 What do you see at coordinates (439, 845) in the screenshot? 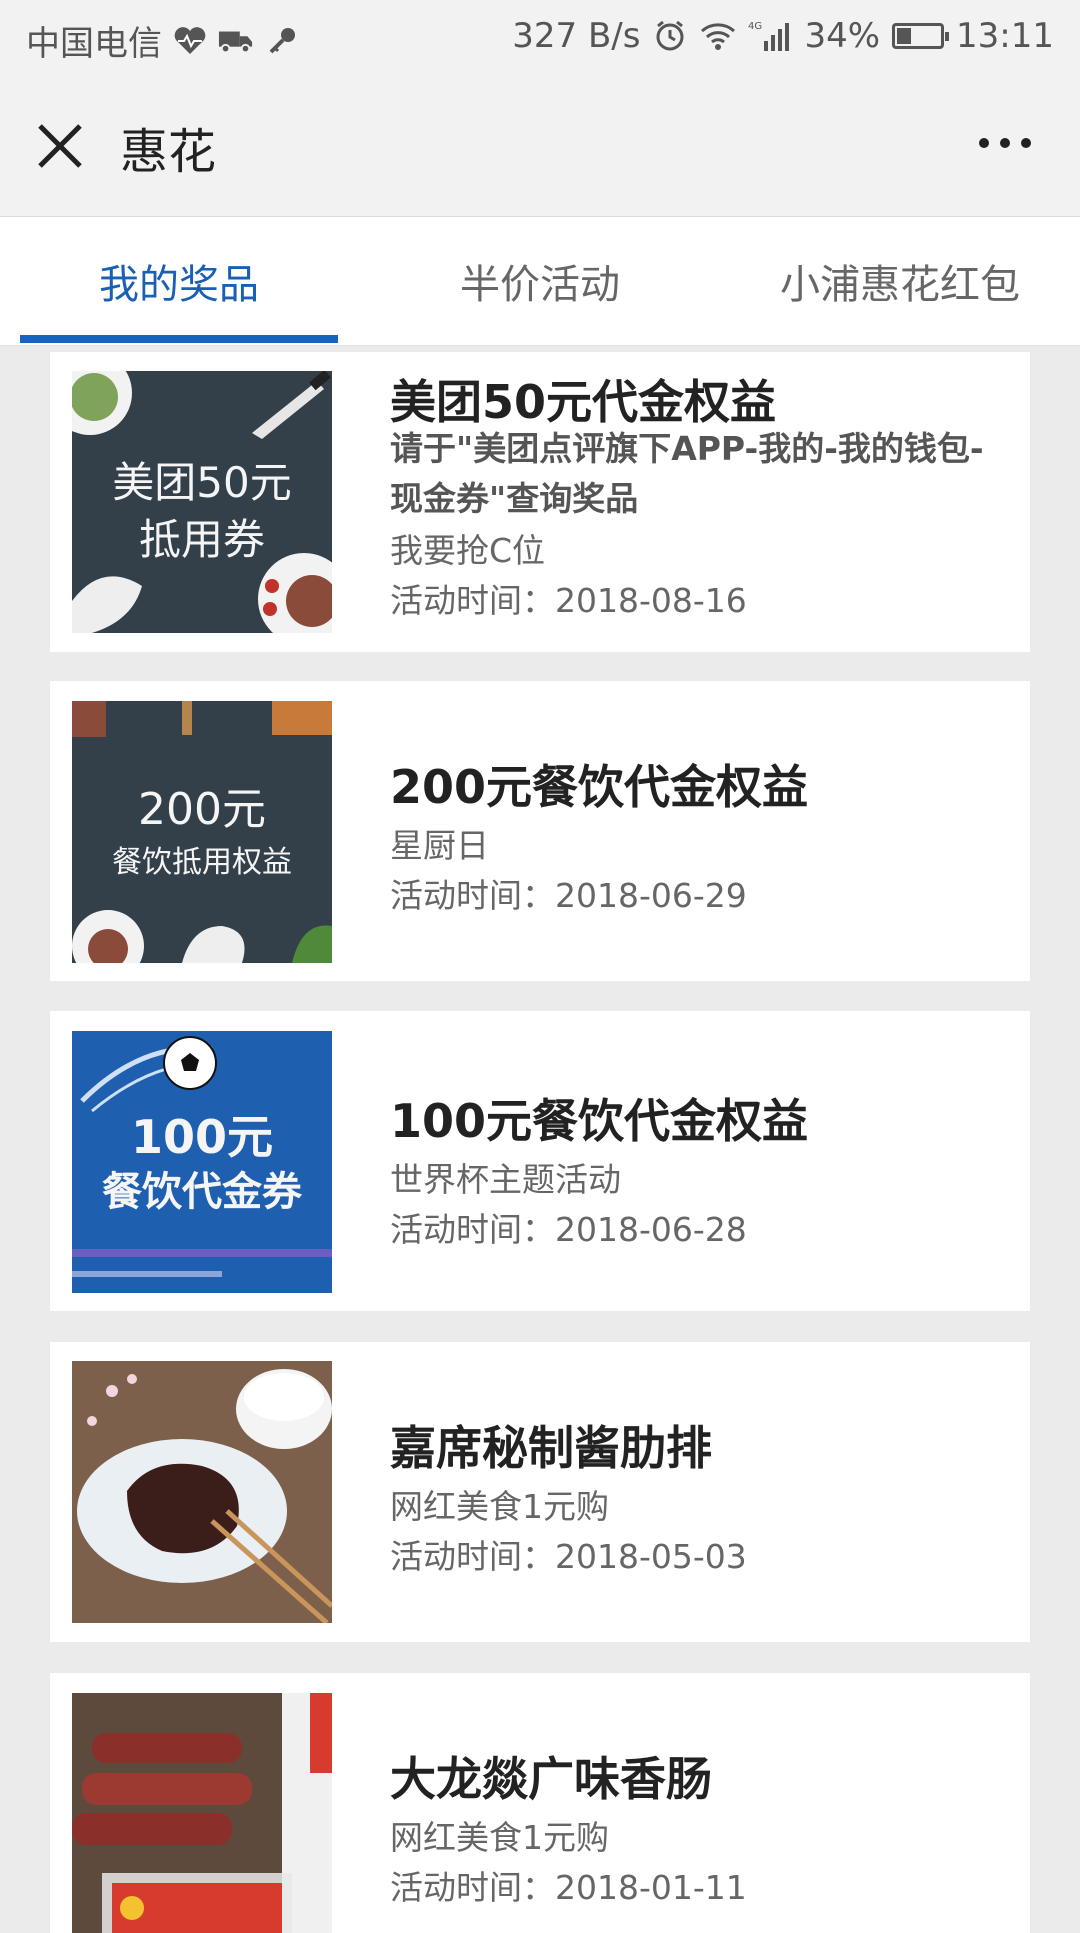
I see `prize-activity: 星厨日` at bounding box center [439, 845].